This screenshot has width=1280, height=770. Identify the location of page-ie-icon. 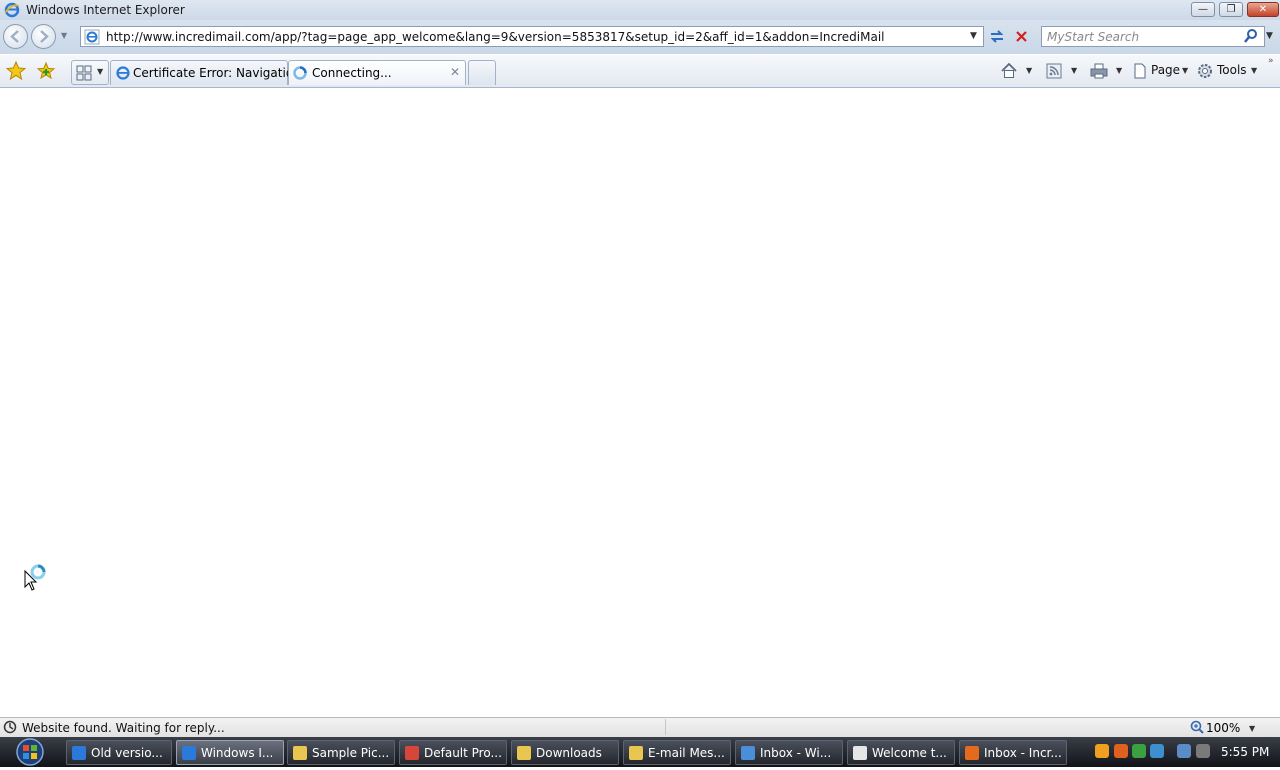
(92, 37).